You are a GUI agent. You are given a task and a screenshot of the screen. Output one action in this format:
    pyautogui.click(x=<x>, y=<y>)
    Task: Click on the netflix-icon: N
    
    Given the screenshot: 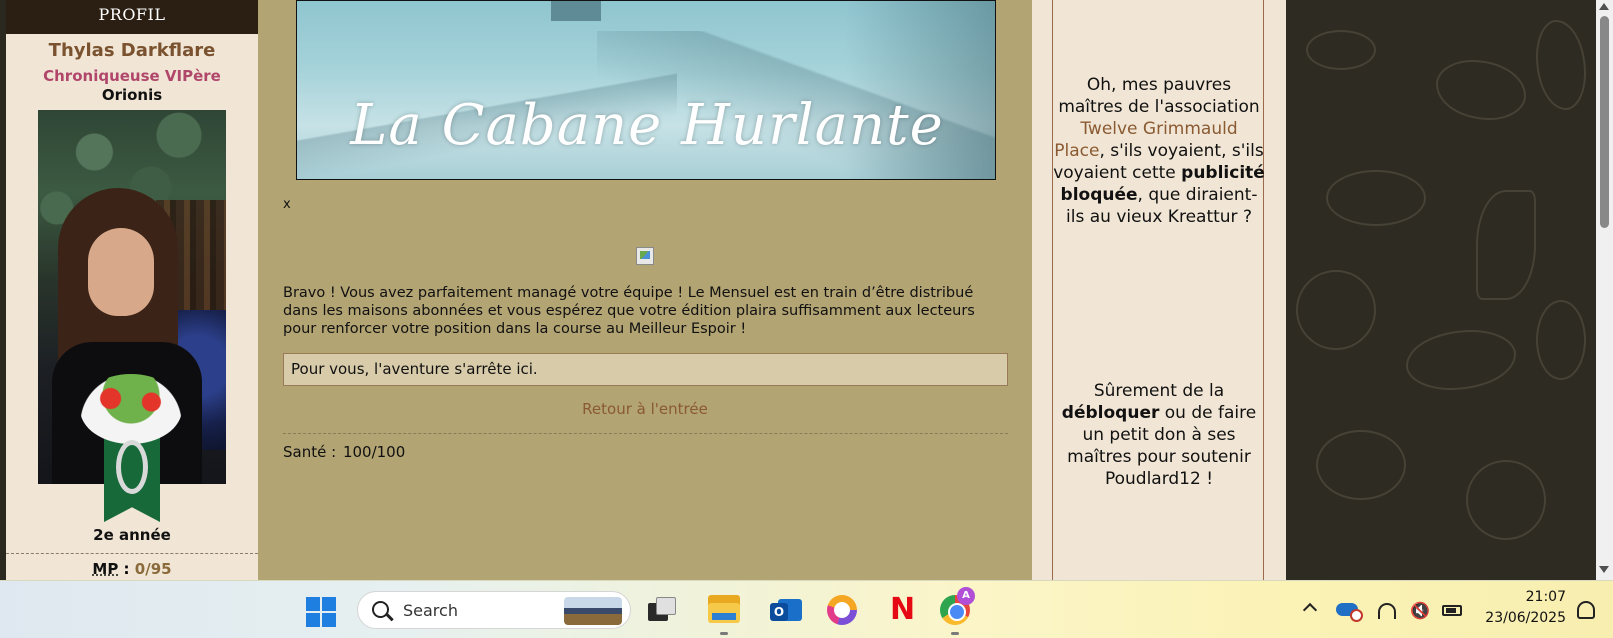 What is the action you would take?
    pyautogui.click(x=902, y=610)
    